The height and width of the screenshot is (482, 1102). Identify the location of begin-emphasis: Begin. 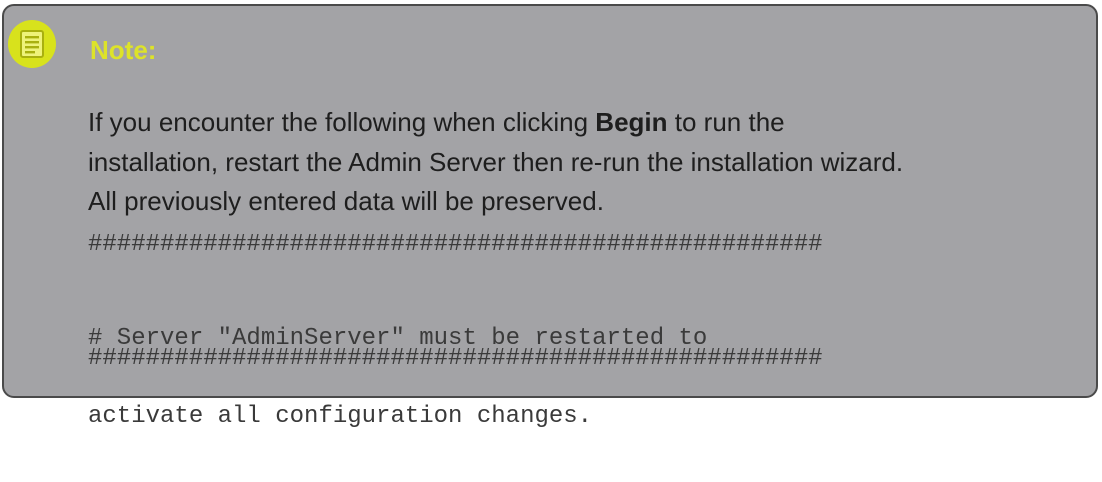
(631, 122).